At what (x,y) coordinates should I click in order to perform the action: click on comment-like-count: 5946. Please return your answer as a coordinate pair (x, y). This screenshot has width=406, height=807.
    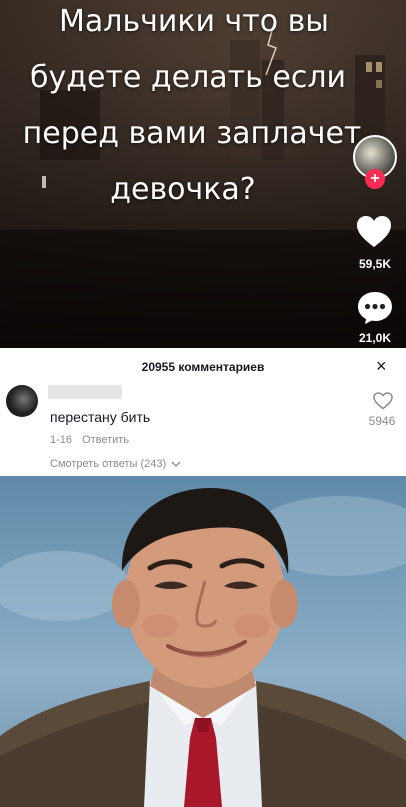
    Looking at the image, I should click on (382, 421).